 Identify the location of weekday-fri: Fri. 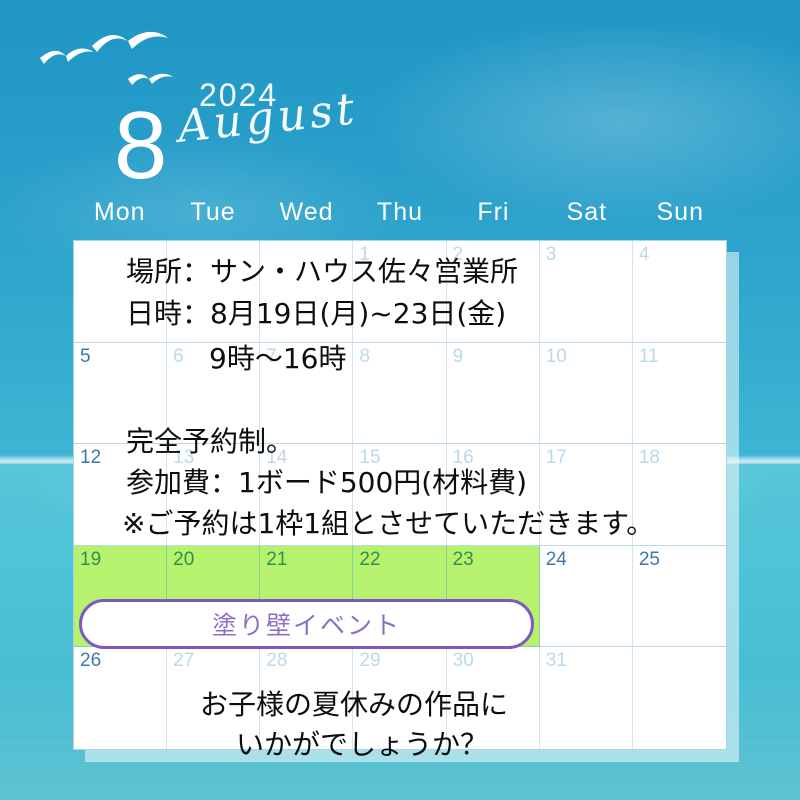
(493, 212).